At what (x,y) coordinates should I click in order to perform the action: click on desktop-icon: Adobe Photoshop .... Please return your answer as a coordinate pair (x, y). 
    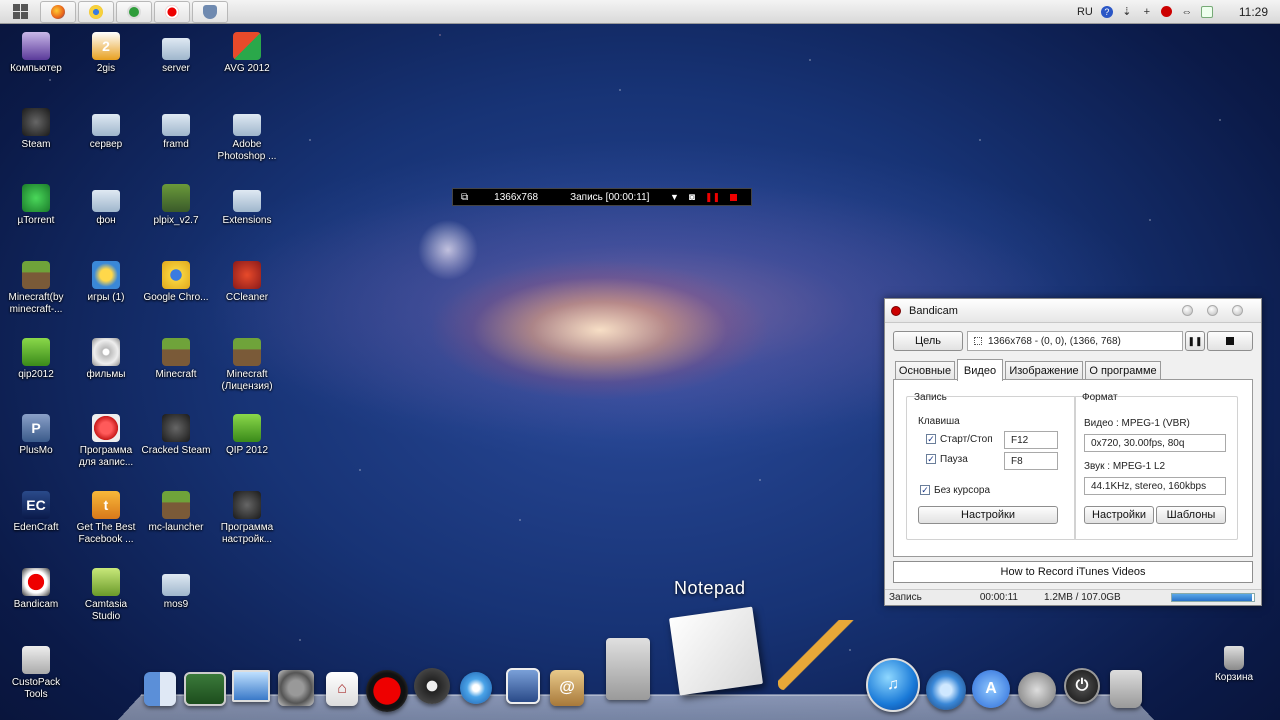
    Looking at the image, I should click on (247, 135).